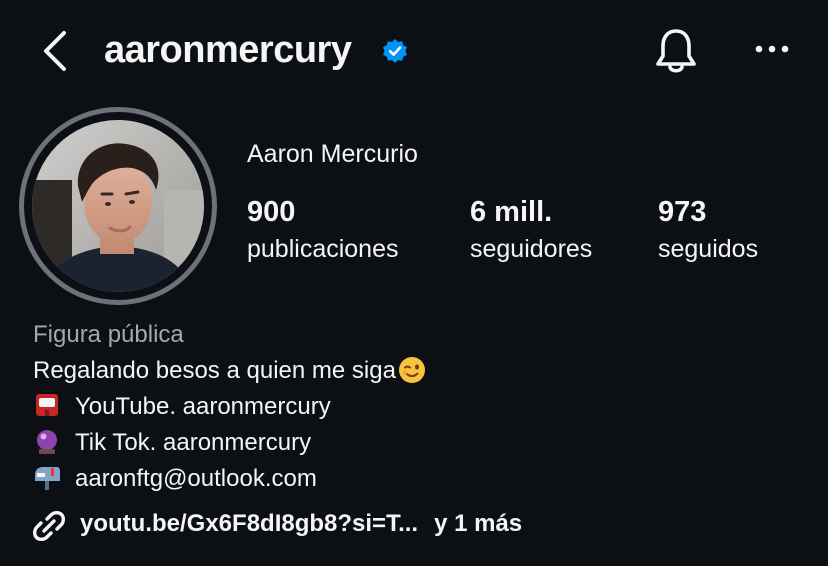 This screenshot has width=828, height=566. Describe the element at coordinates (323, 230) in the screenshot. I see `stat-posts: 900 publicaciones` at that location.